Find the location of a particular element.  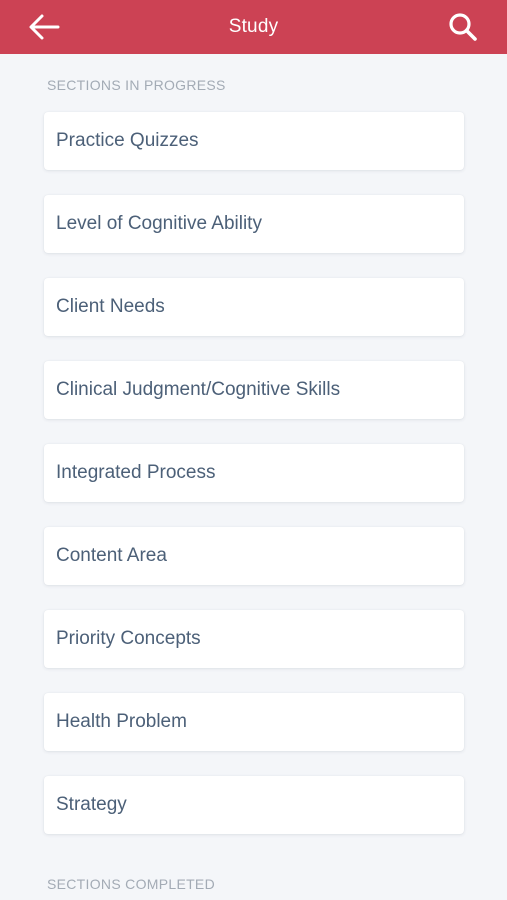

page-title: Study is located at coordinates (253, 26).